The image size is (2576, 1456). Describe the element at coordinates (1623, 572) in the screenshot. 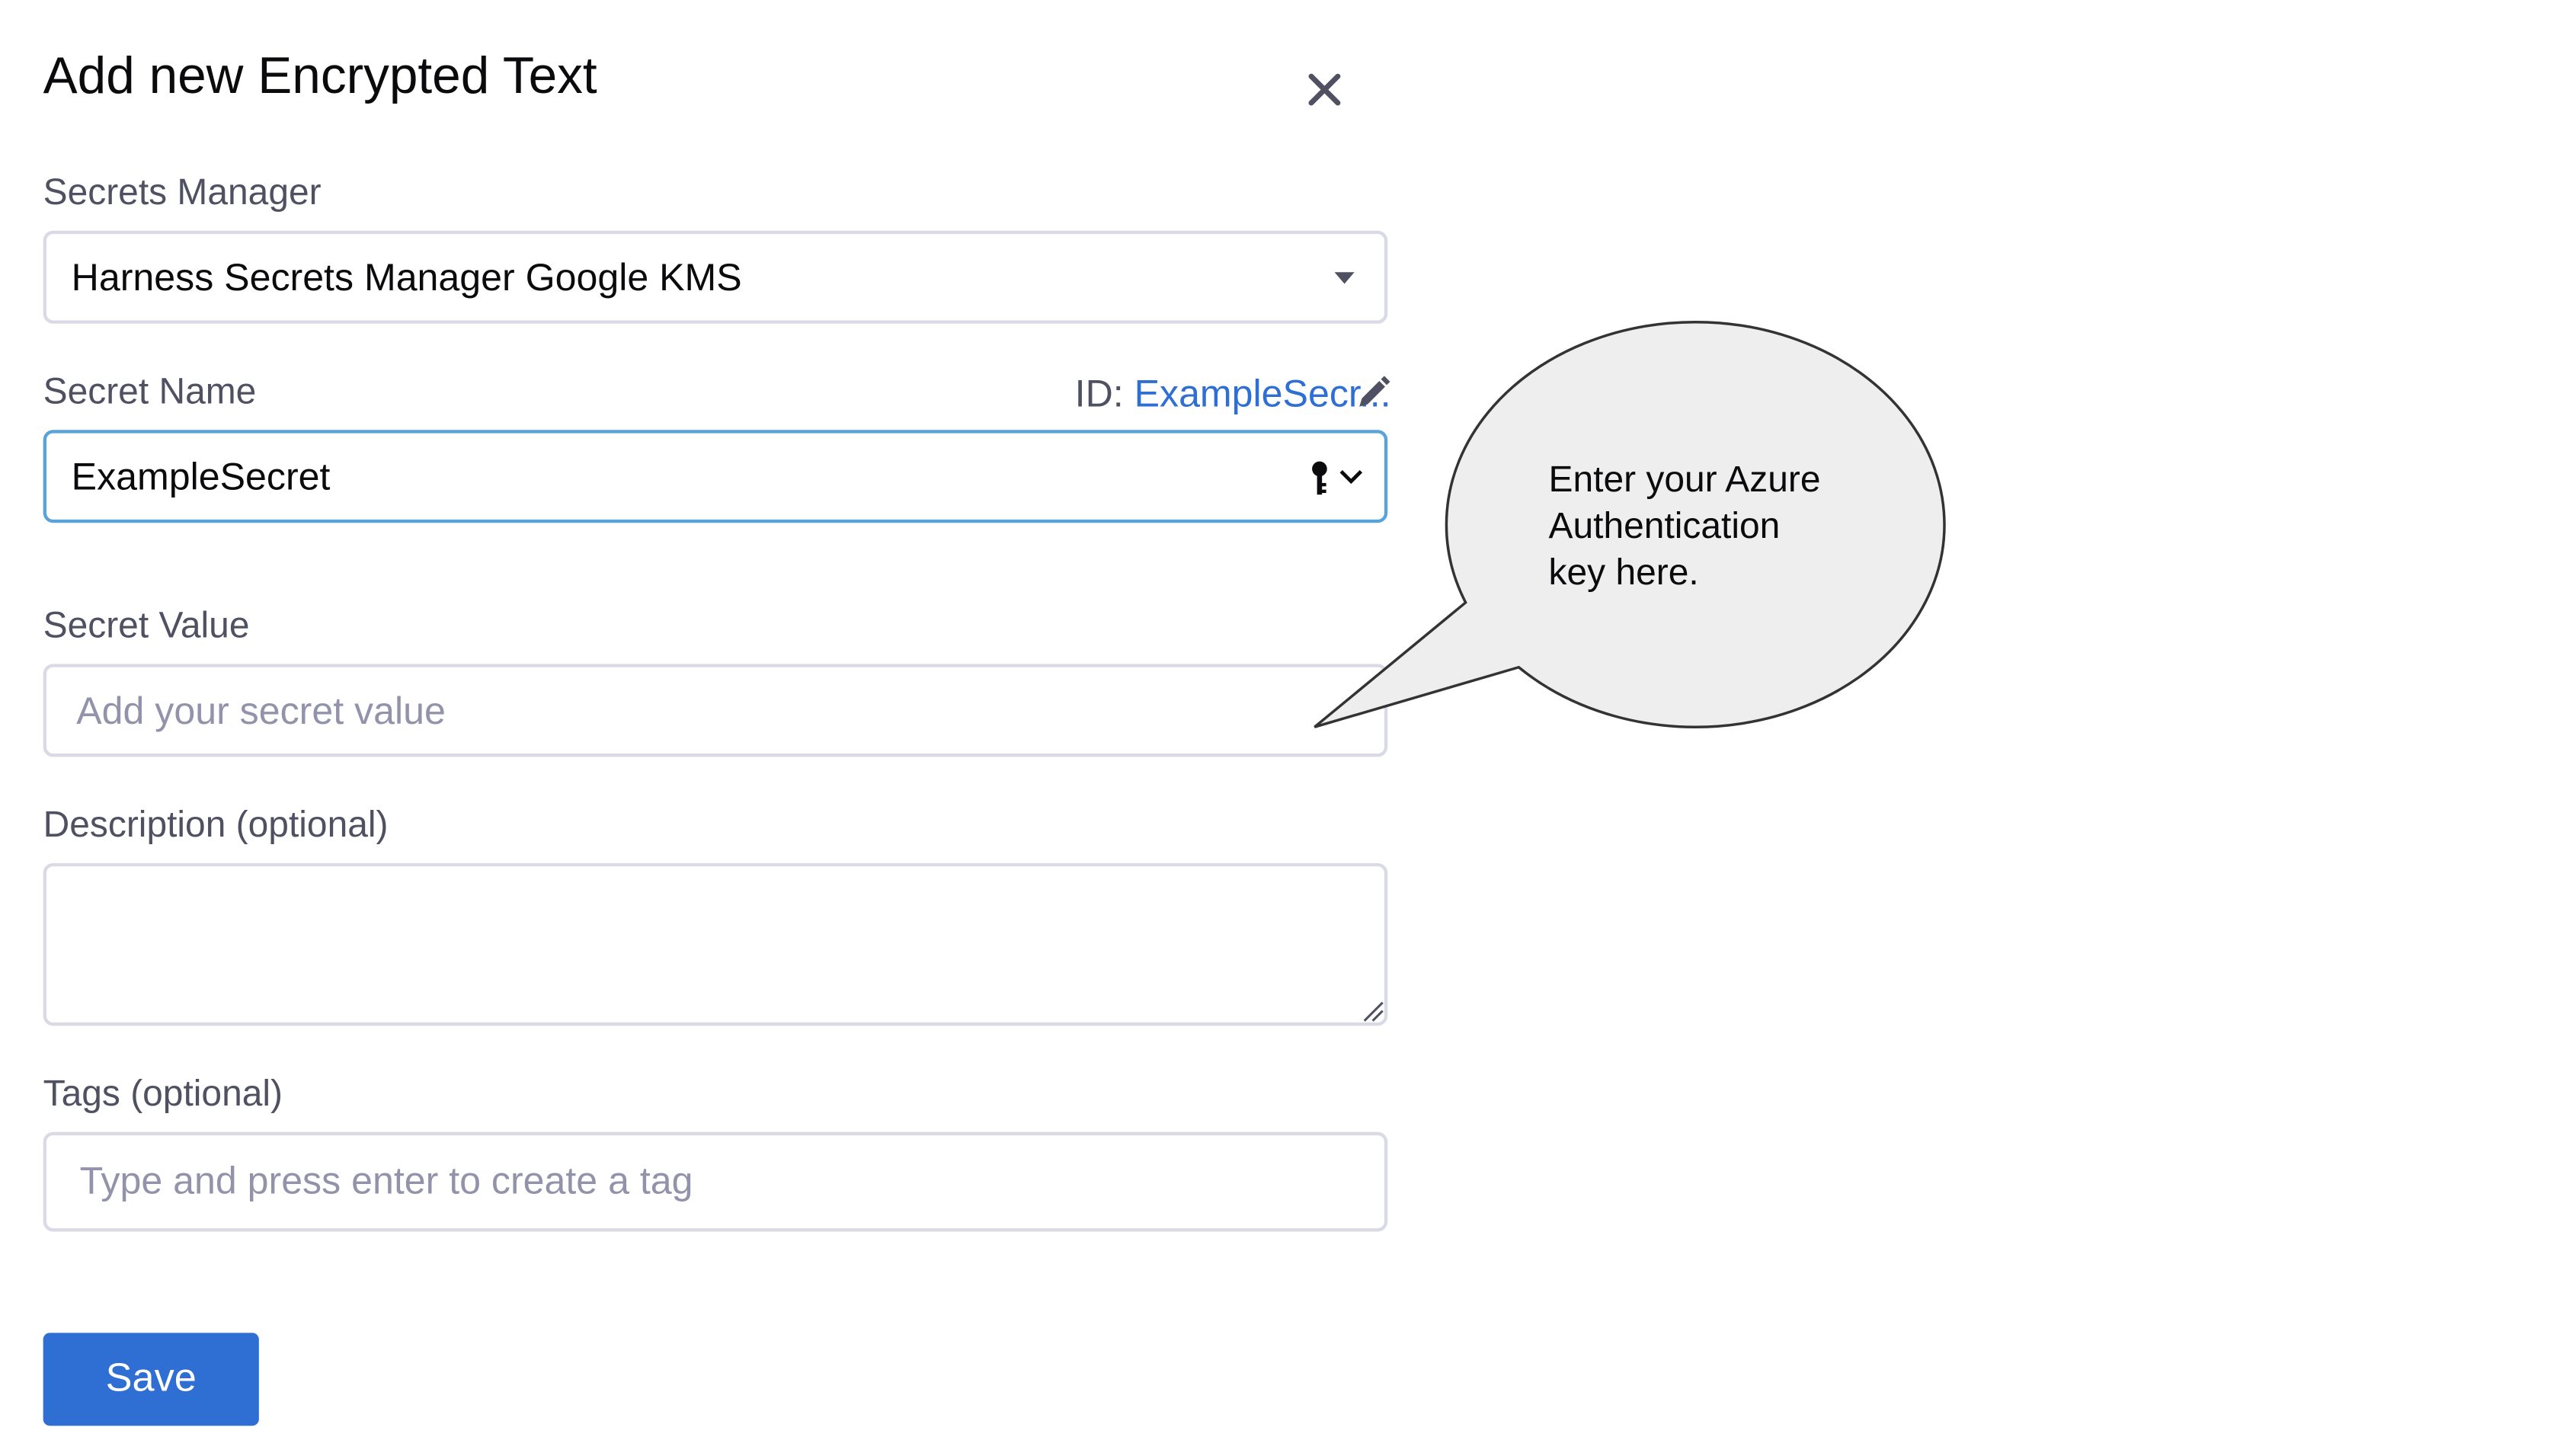

I see `callout-line: key here.` at that location.